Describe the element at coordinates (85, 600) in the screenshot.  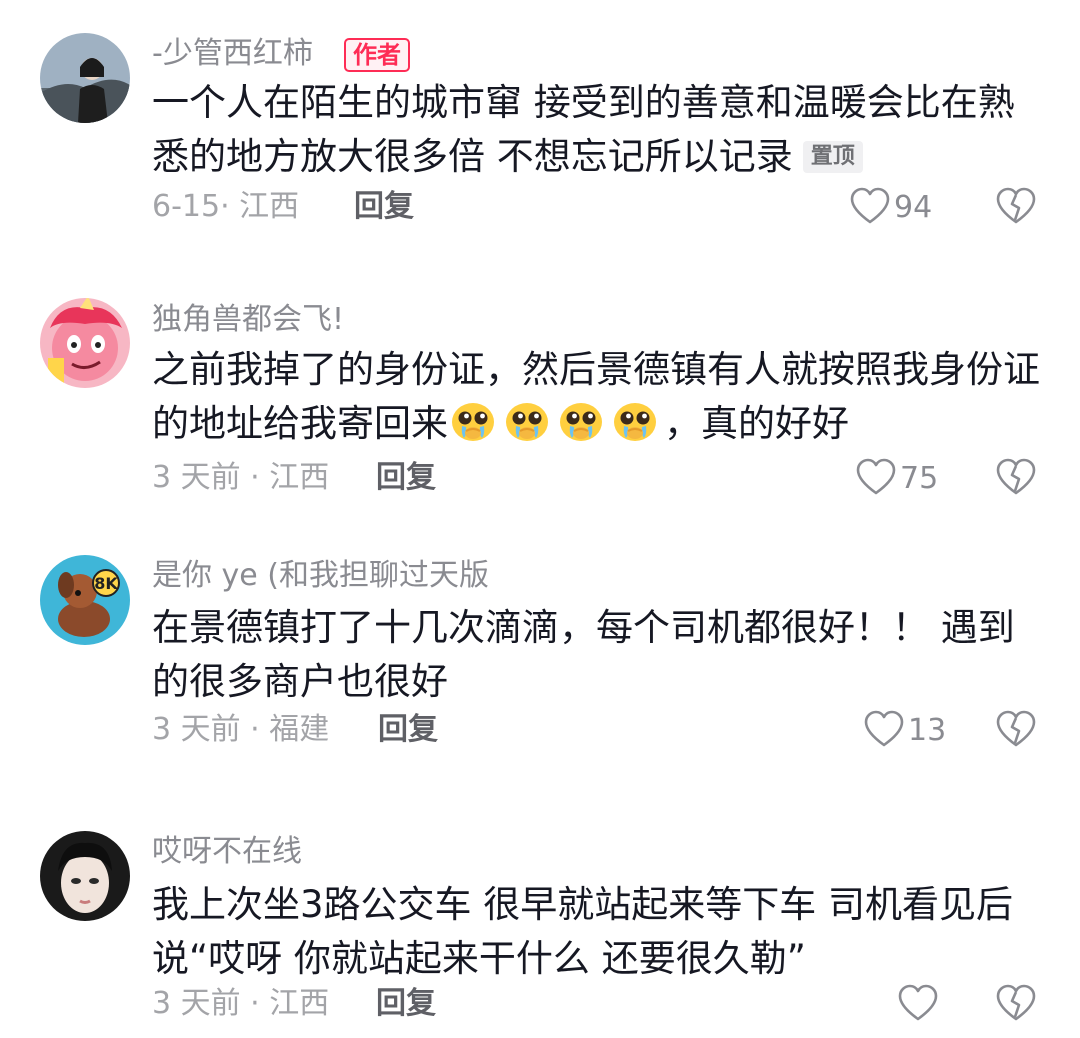
I see `dog-cartoon-avatar-icon: 8K` at that location.